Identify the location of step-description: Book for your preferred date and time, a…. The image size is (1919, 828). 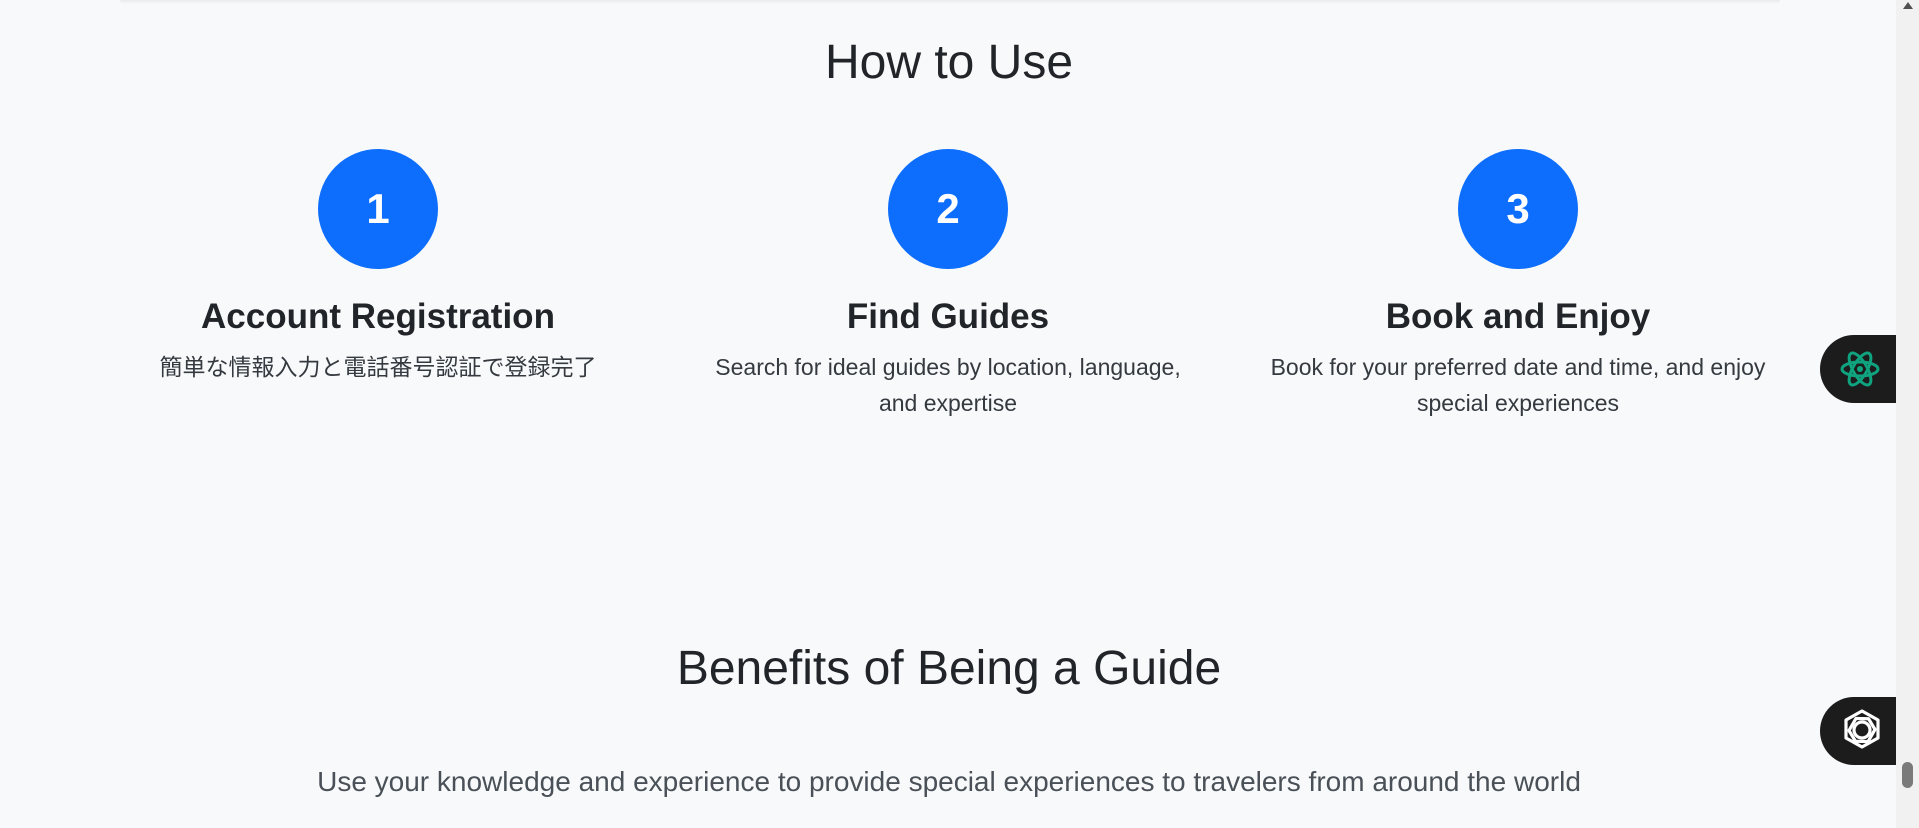
(1518, 385).